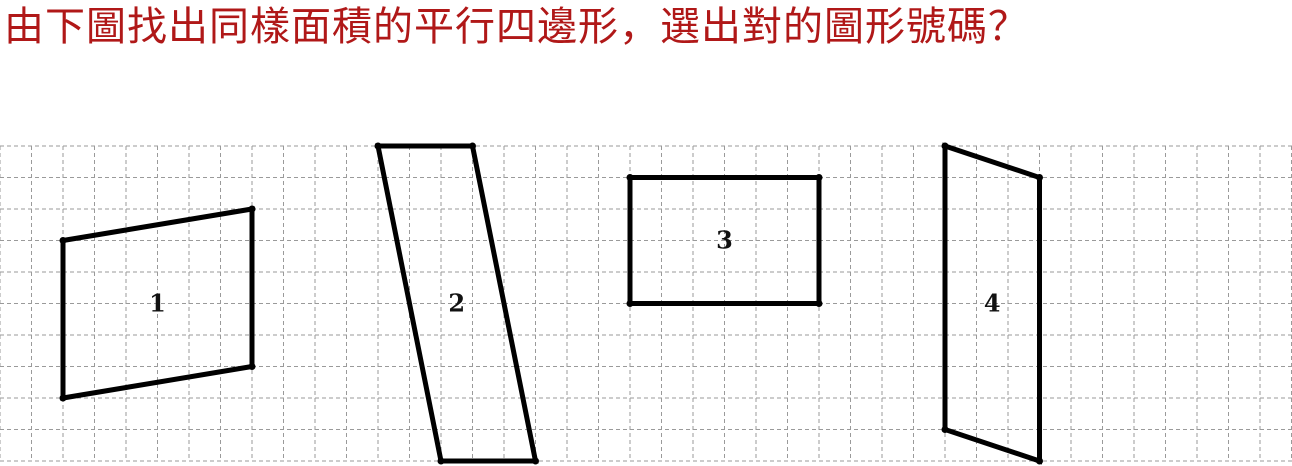 This screenshot has width=1292, height=466. What do you see at coordinates (157, 303) in the screenshot?
I see `shape-number-label: 1` at bounding box center [157, 303].